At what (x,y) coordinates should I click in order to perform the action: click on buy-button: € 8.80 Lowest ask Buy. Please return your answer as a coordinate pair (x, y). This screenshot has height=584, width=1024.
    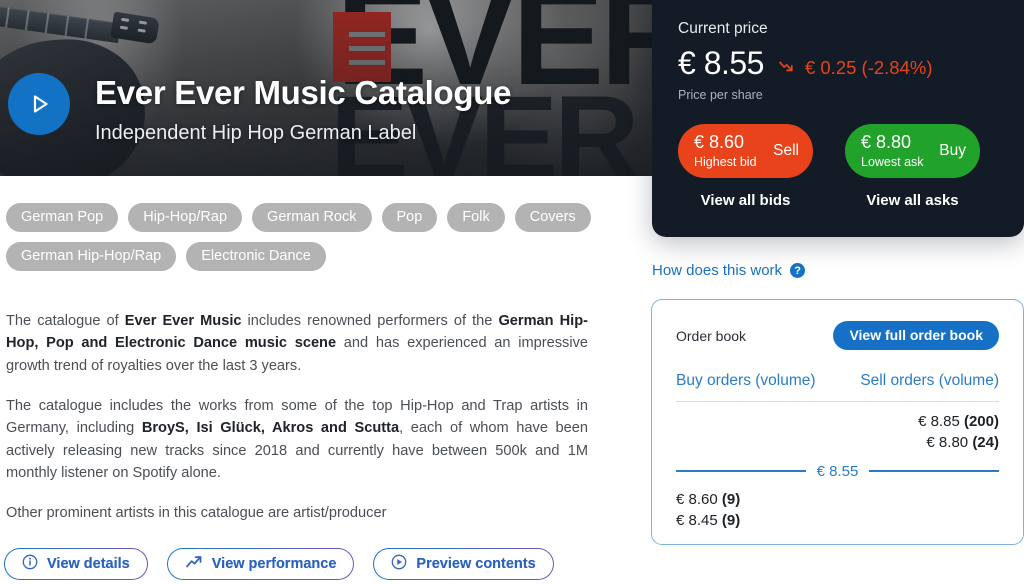
    Looking at the image, I should click on (912, 151).